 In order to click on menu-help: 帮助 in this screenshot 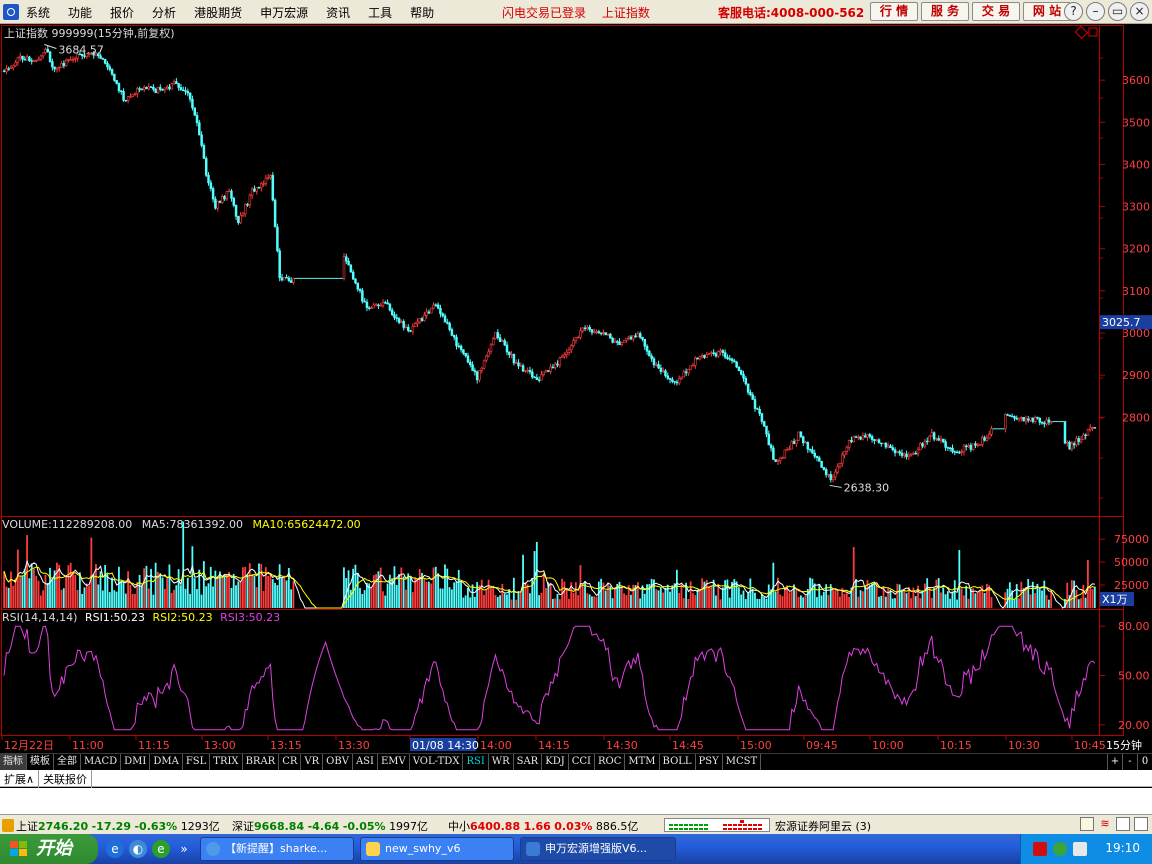, I will do `click(422, 12)`.